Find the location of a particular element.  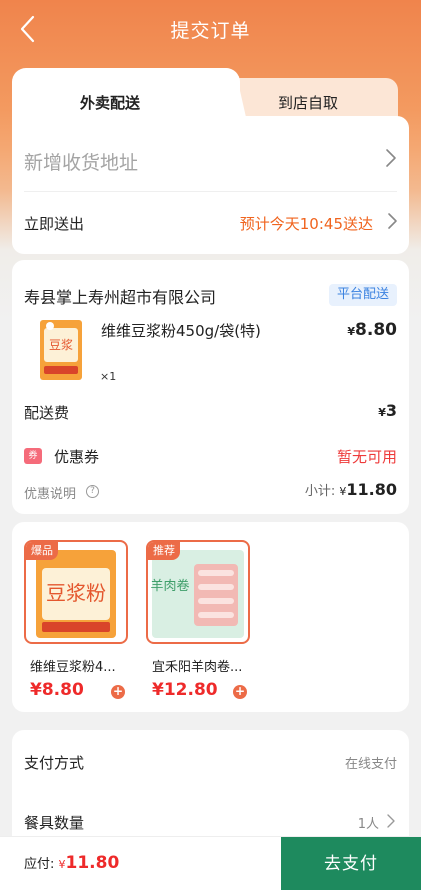

recommend-tag: 推荐 is located at coordinates (164, 551).